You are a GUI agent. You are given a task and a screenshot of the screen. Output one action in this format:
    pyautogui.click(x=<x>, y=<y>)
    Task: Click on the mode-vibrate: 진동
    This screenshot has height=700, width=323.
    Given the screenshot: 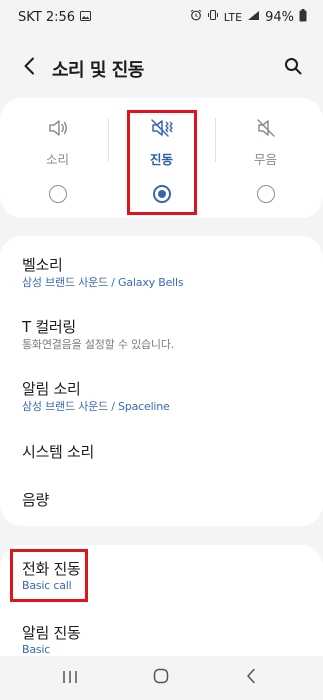 What is the action you would take?
    pyautogui.click(x=161, y=158)
    